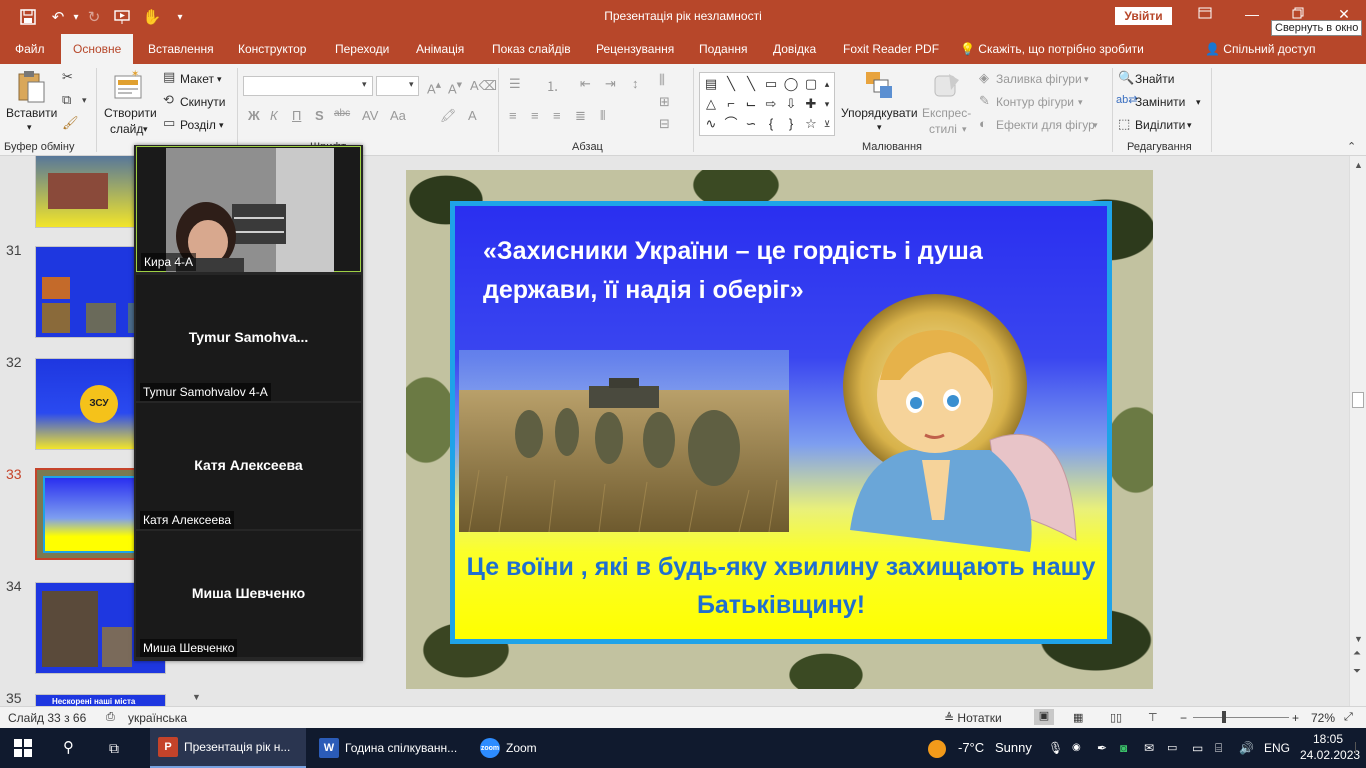 This screenshot has width=1366, height=768. I want to click on scroll-down-icon: ▼, so click(1358, 639).